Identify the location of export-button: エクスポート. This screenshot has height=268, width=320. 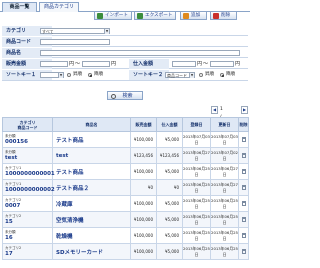
(155, 15).